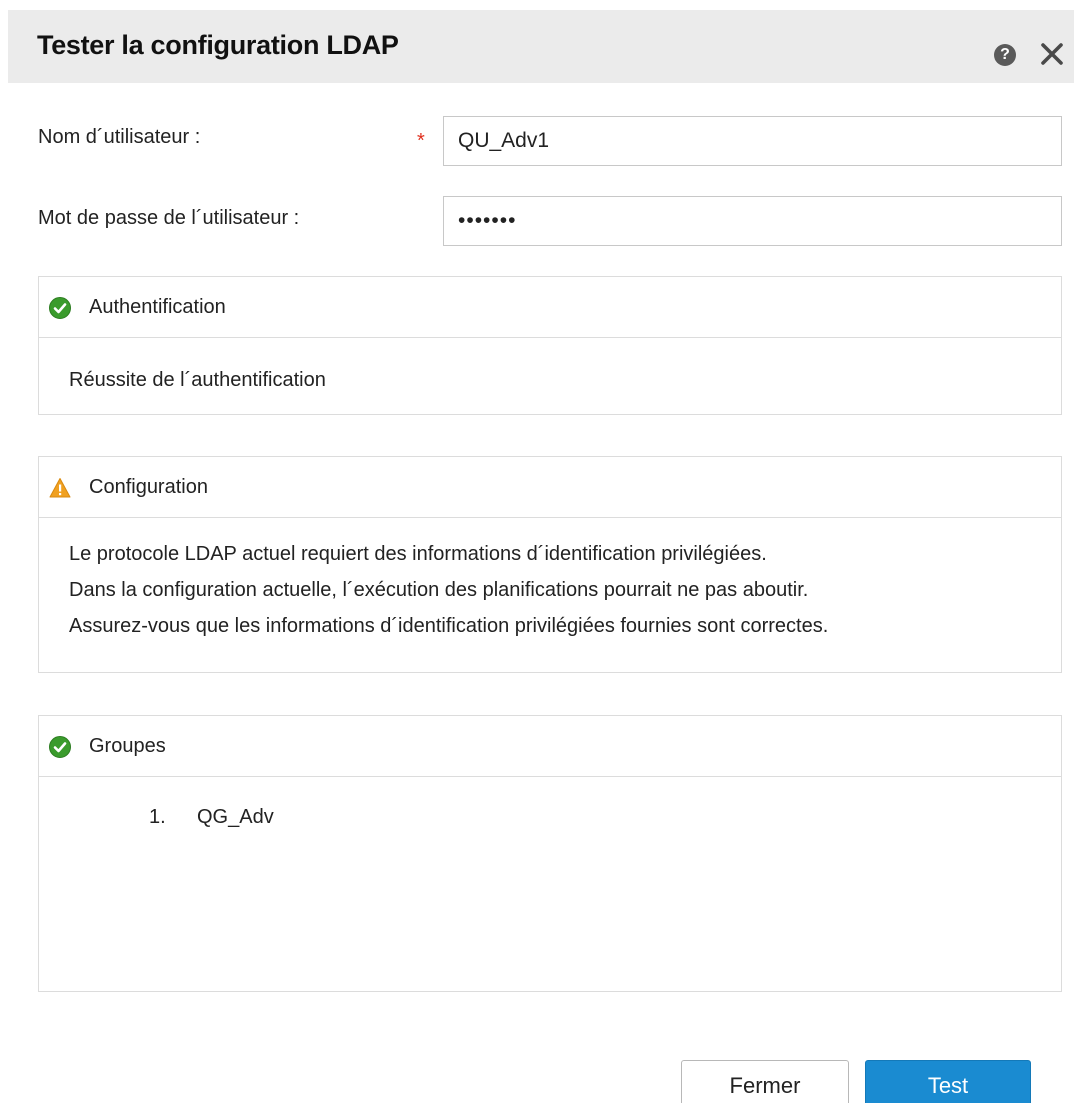  What do you see at coordinates (218, 45) in the screenshot?
I see `dialog-title: Tester la configuration LDAP` at bounding box center [218, 45].